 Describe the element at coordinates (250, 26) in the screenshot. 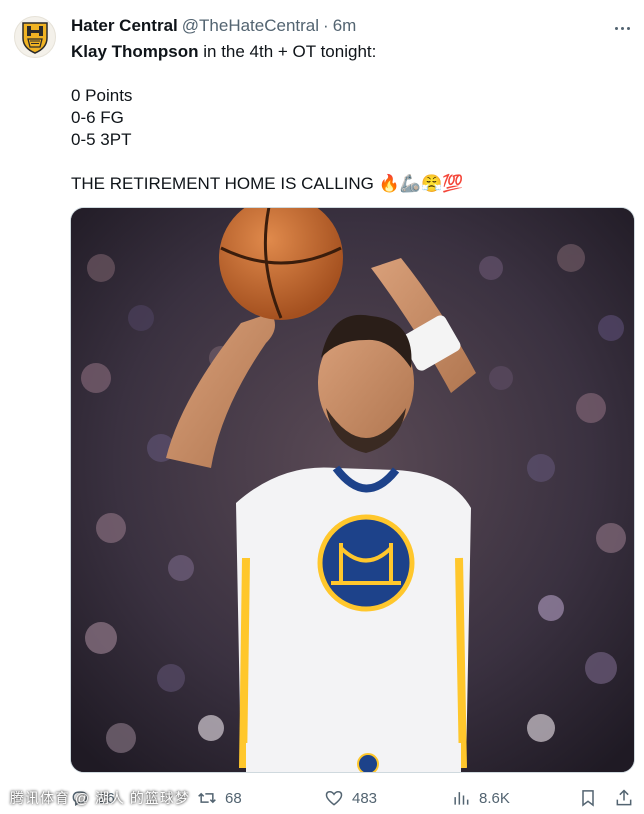

I see `user-handle: @TheHateCentral` at that location.